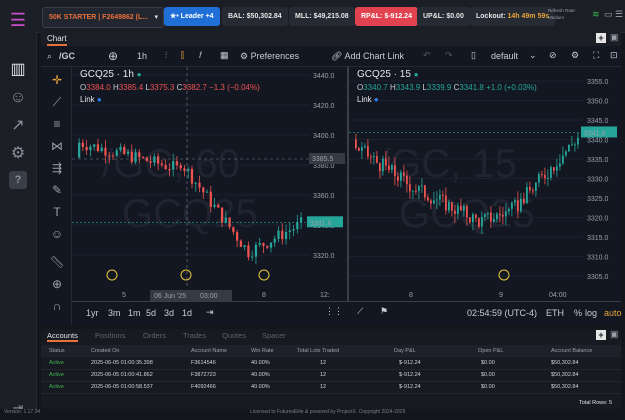 The image size is (625, 420). Describe the element at coordinates (62, 336) in the screenshot. I see `tab-accounts: Accounts` at that location.